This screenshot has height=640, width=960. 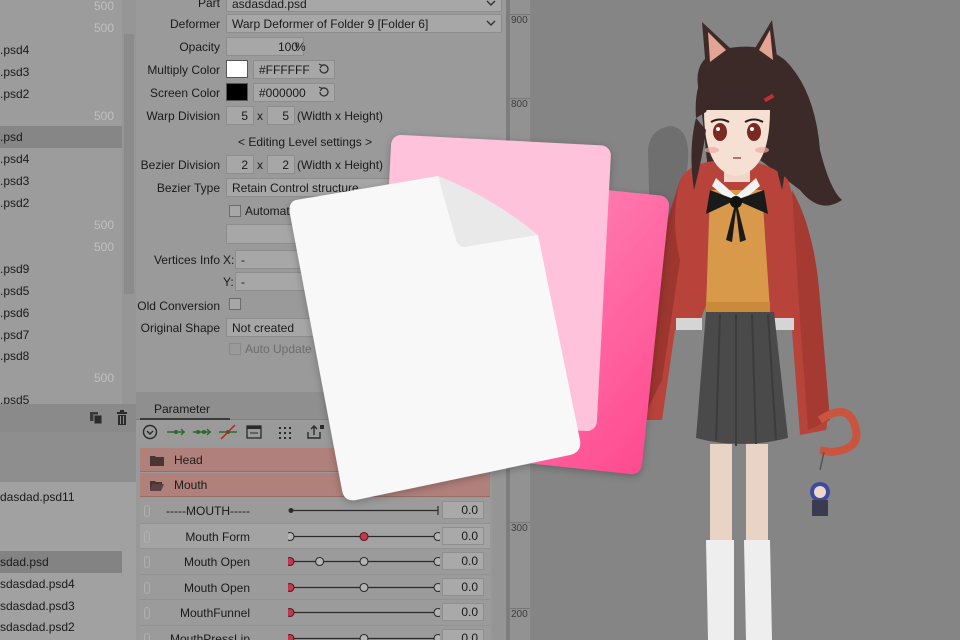 I want to click on deformer-list-item: sdasdad.psd2, so click(x=61, y=627).